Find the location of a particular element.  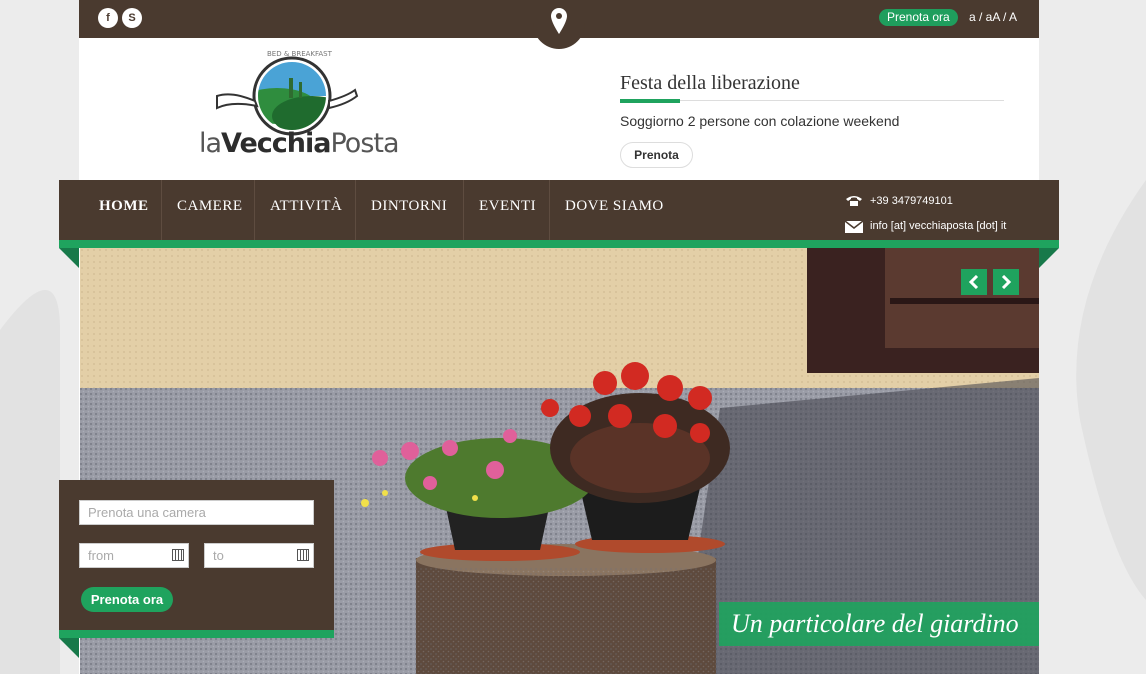

book-now-top-button: Prenota ora is located at coordinates (918, 17).